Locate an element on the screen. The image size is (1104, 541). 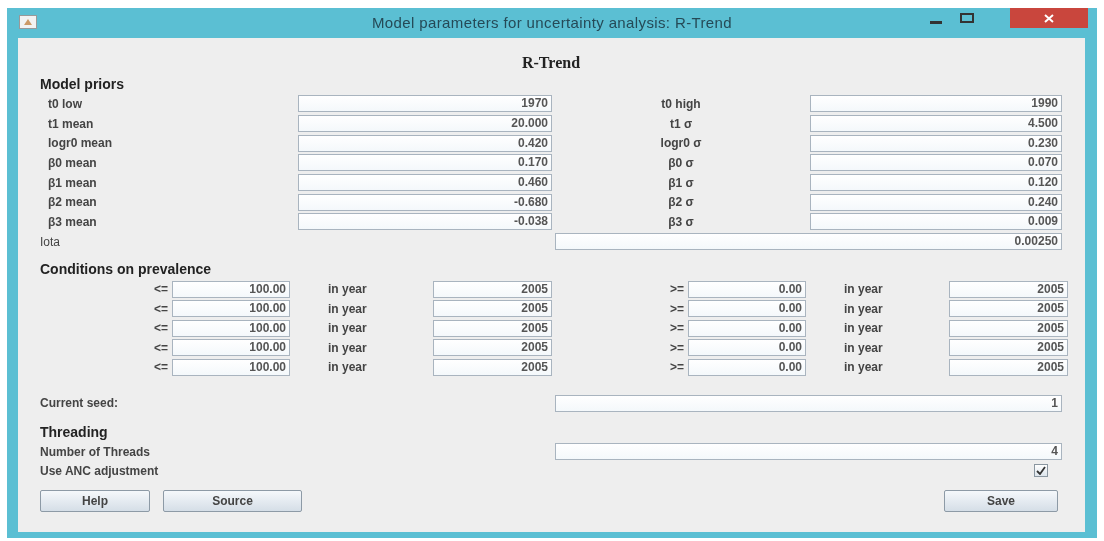
text-field: 20.000 is located at coordinates (425, 124).